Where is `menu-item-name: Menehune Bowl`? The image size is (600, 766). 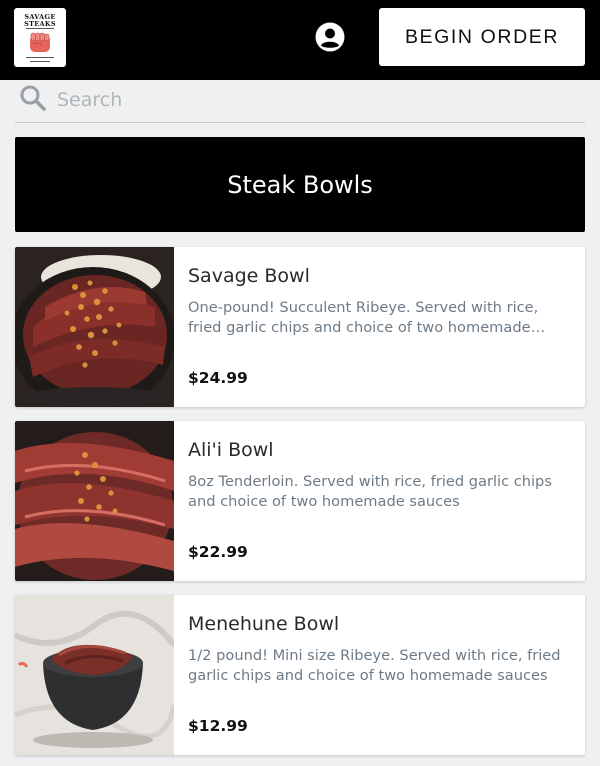
menu-item-name: Menehune Bowl is located at coordinates (264, 624).